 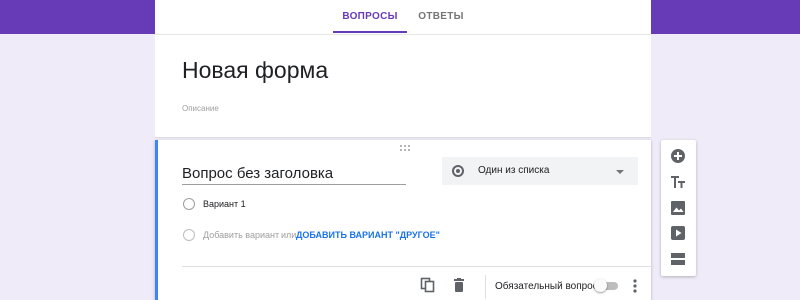 What do you see at coordinates (459, 285) in the screenshot?
I see `delete-icon` at bounding box center [459, 285].